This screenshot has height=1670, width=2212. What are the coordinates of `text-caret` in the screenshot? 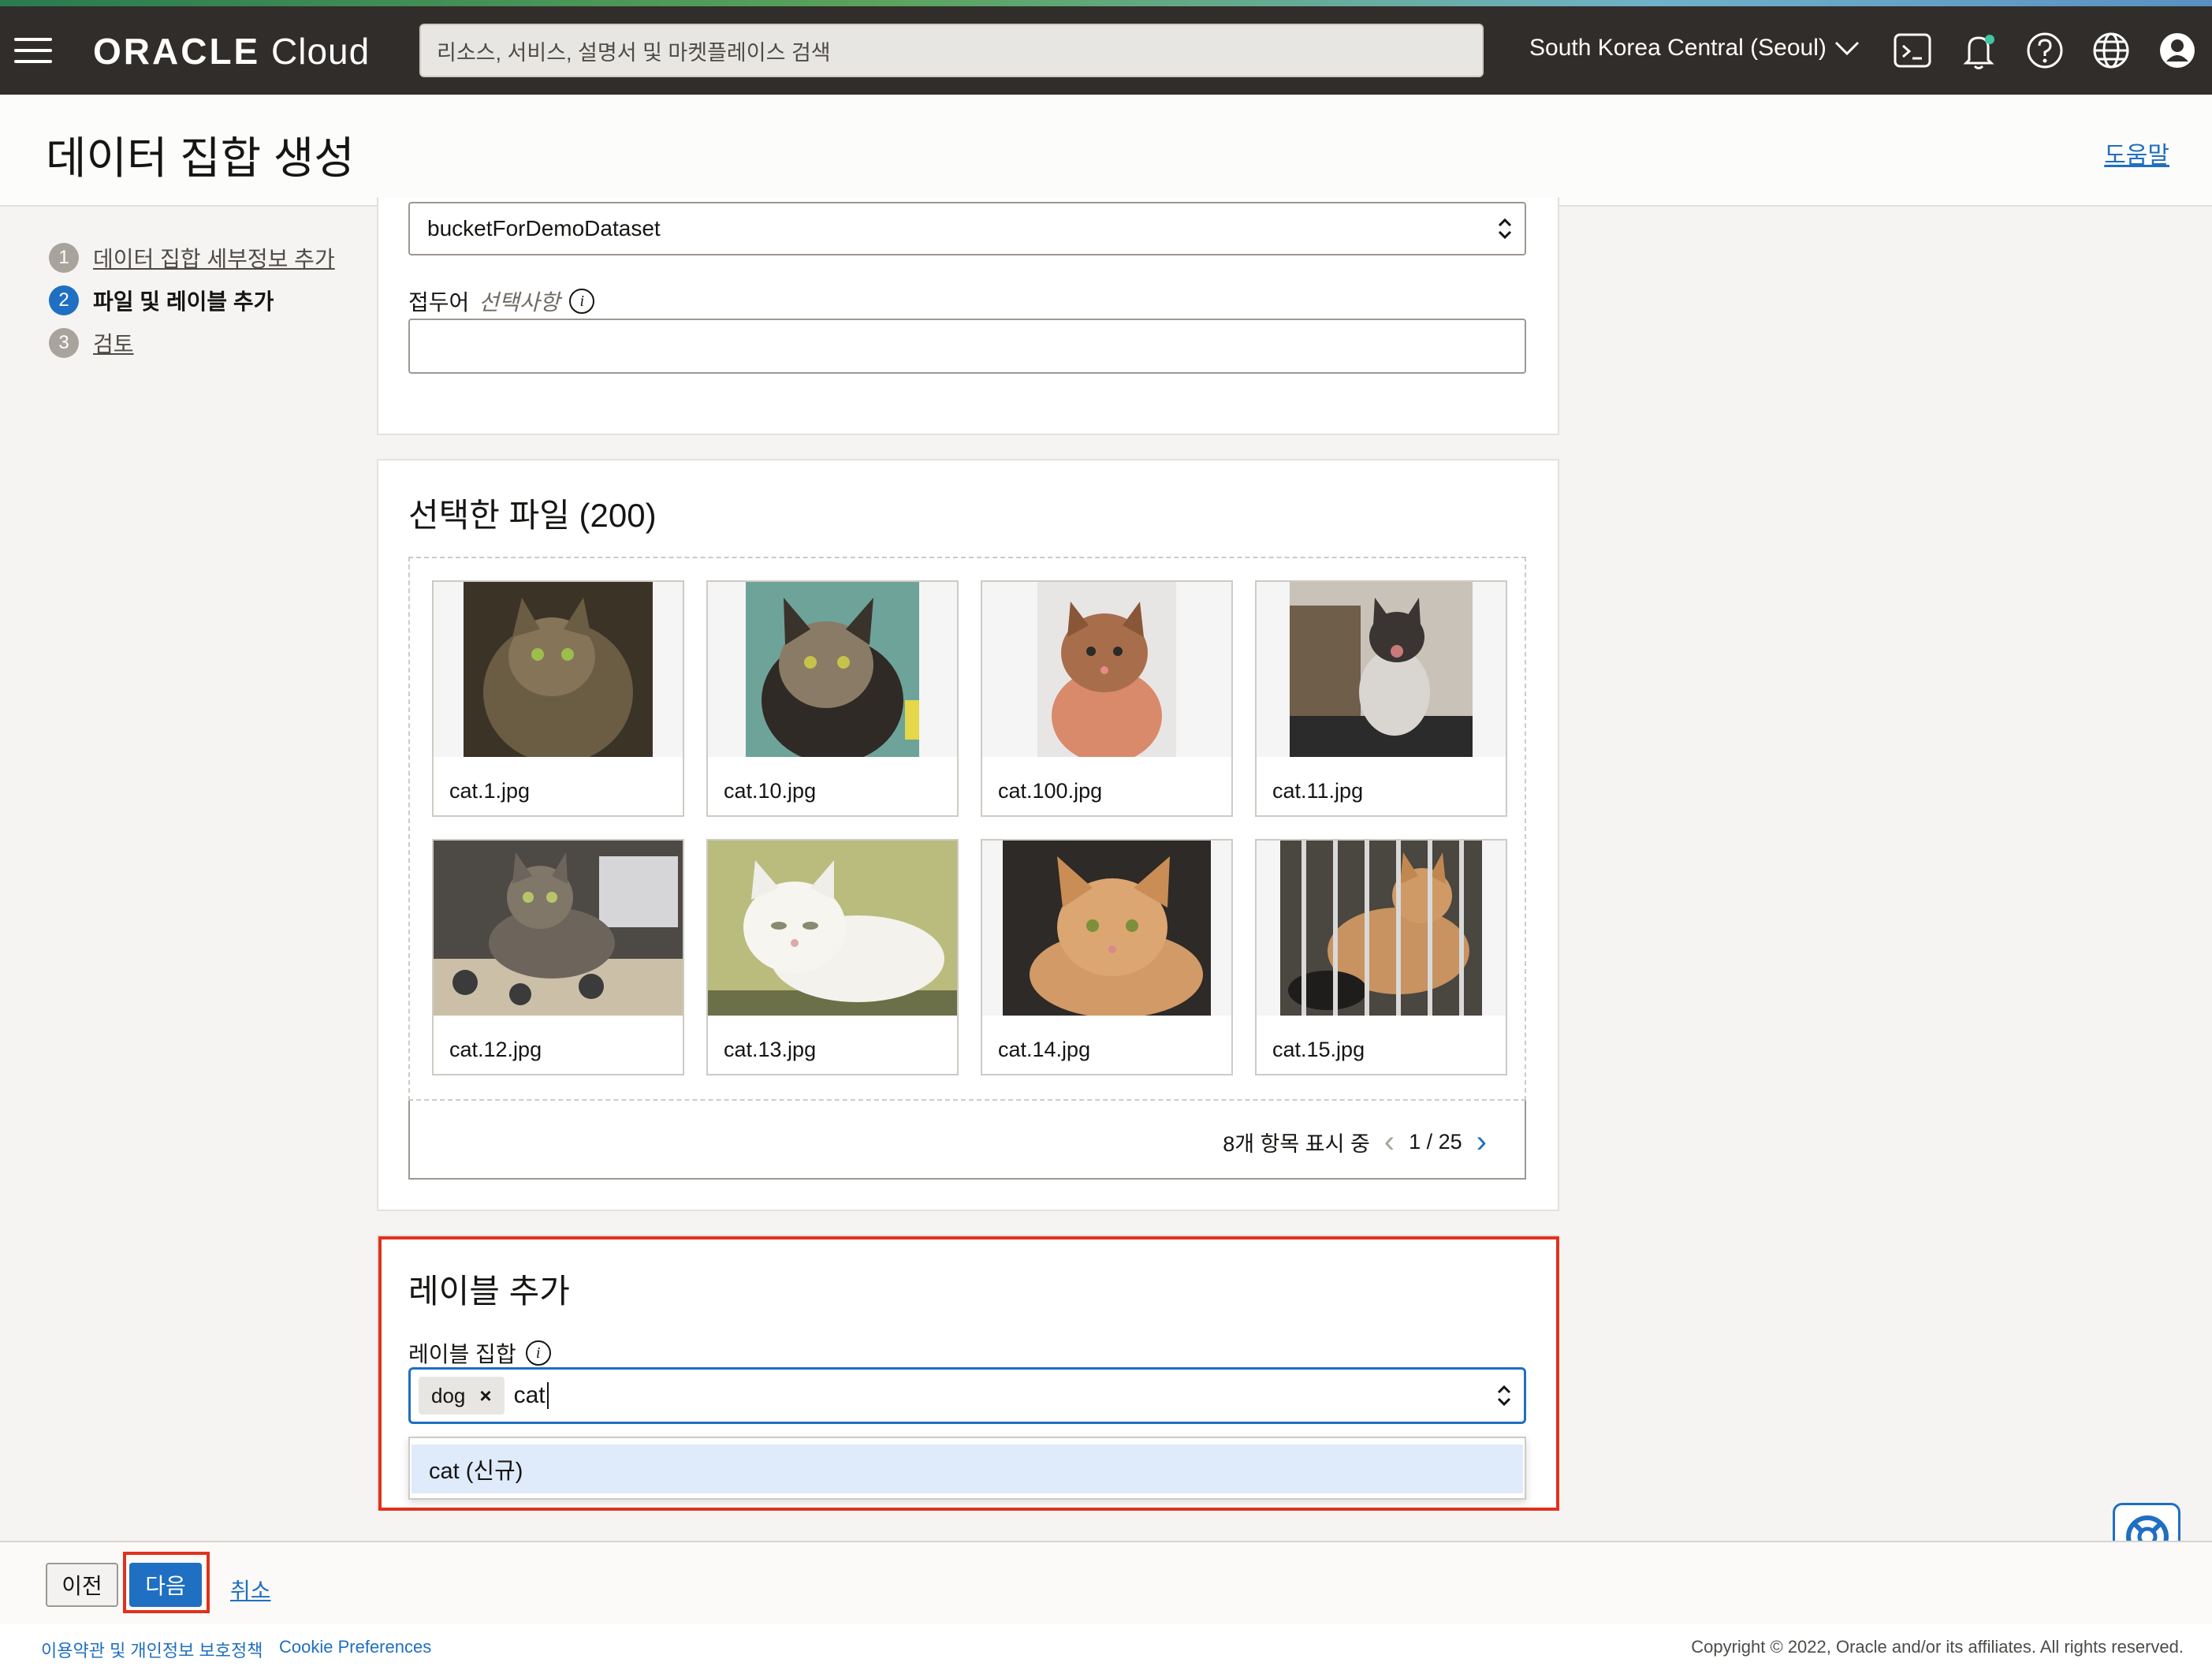 It's located at (548, 1395).